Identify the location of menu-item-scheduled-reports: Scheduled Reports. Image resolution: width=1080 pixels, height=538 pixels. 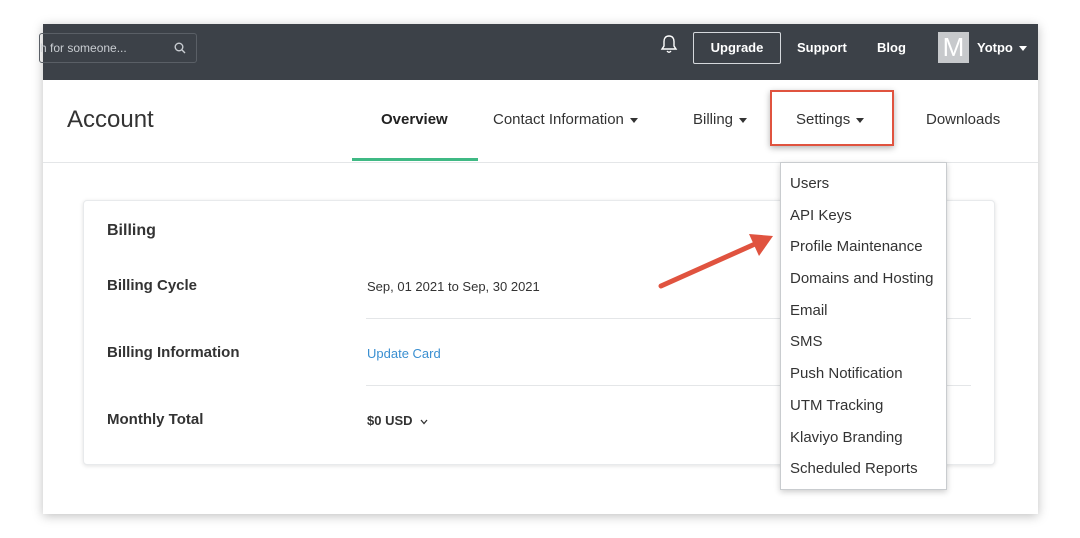
(854, 468).